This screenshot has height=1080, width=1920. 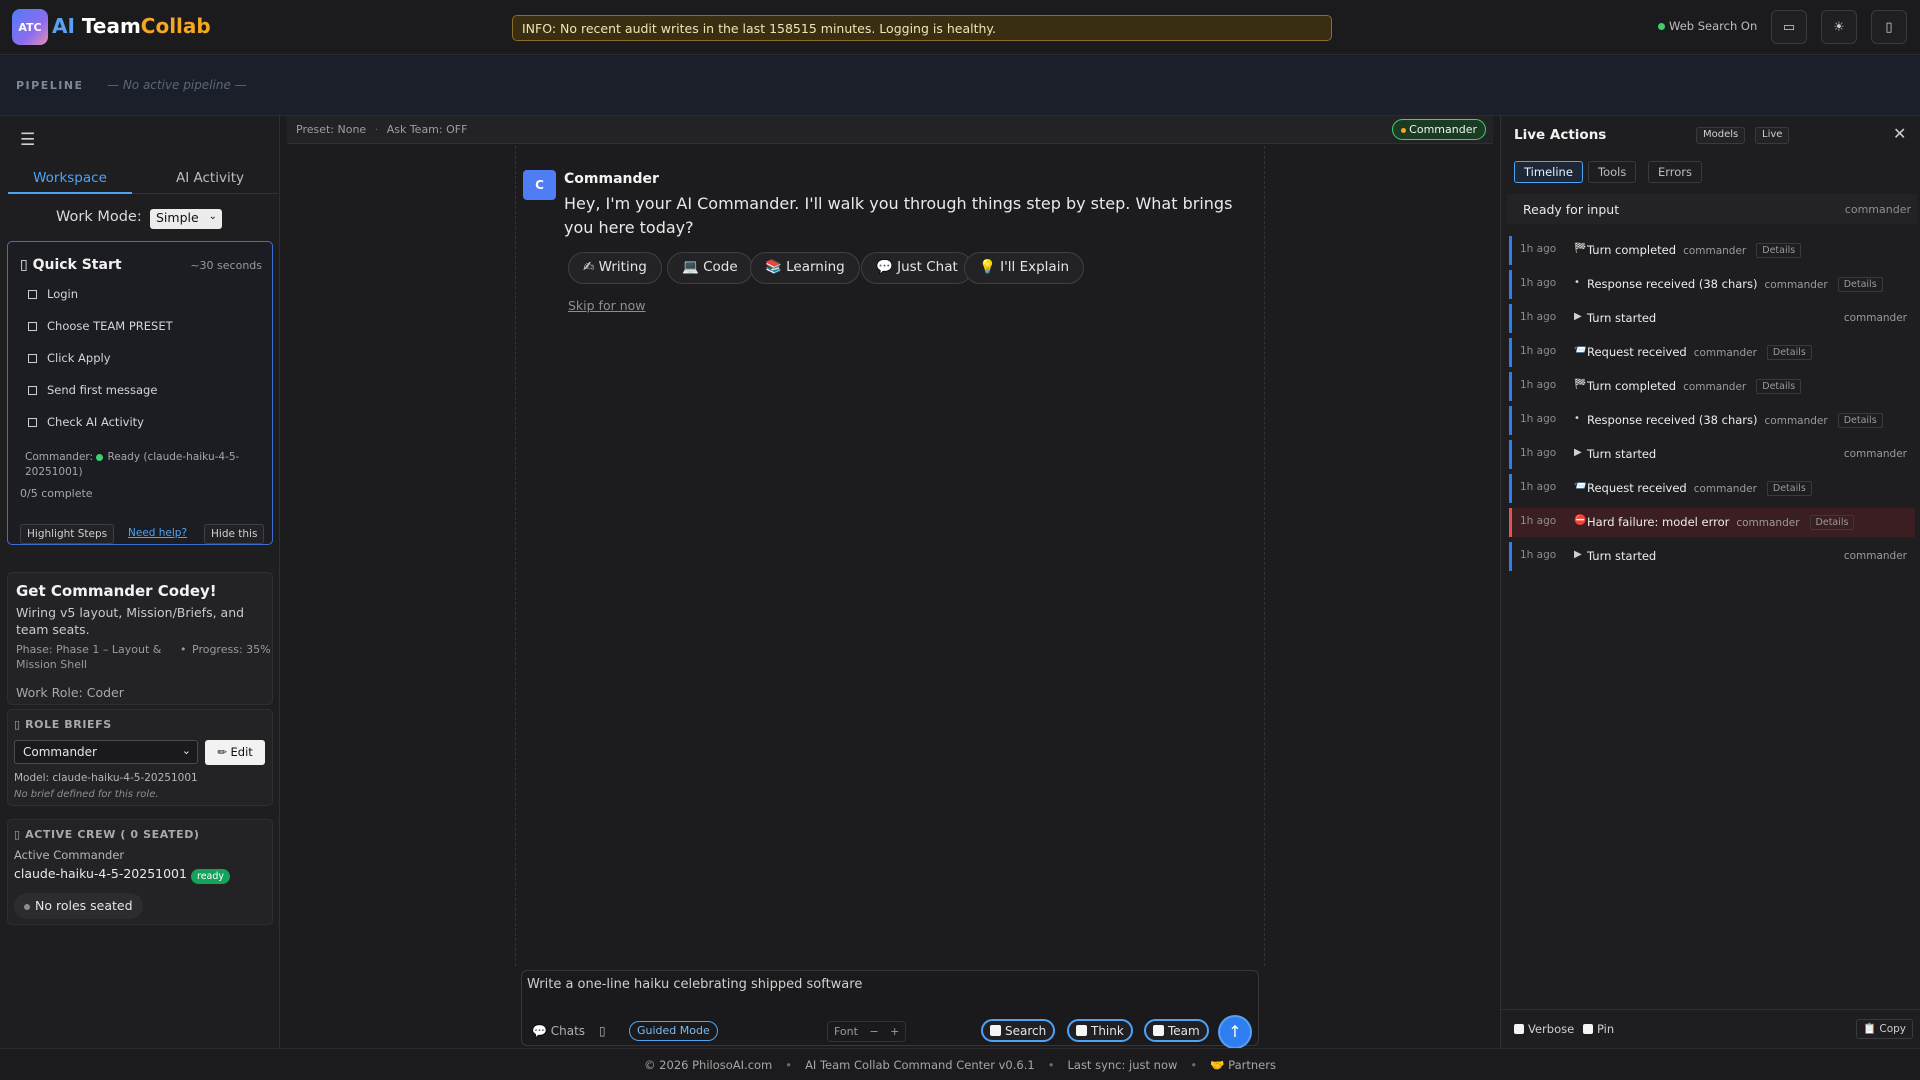 I want to click on active-commander-label: Active Commander, so click(x=69, y=855).